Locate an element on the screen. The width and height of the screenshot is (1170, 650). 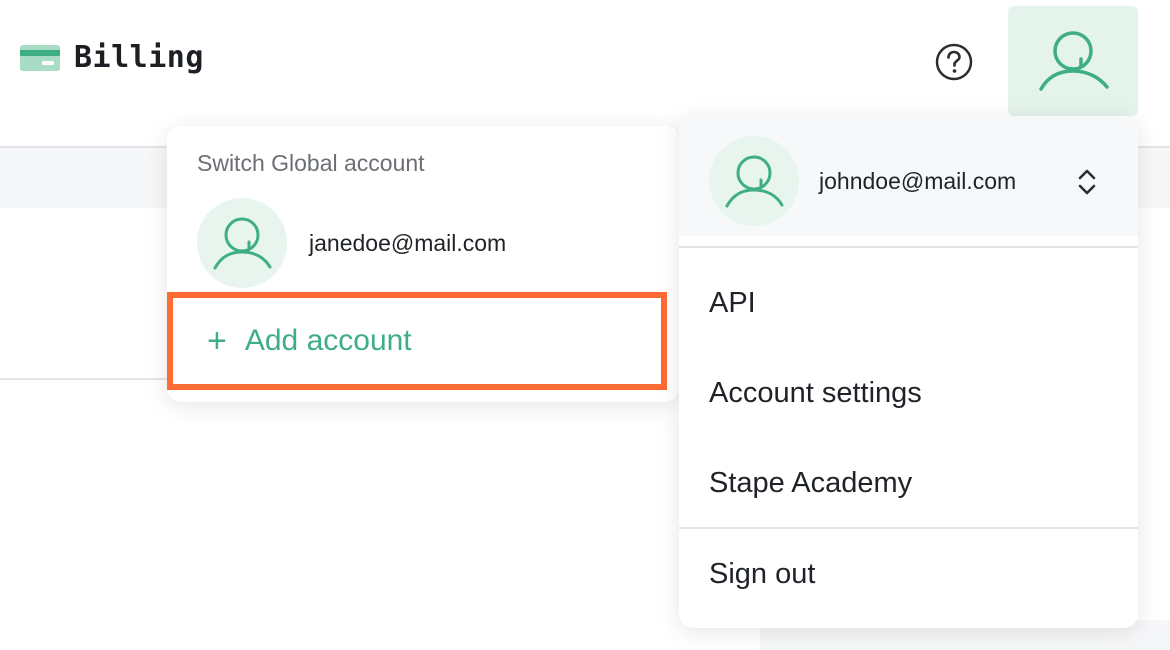
plus-icon: + is located at coordinates (217, 341).